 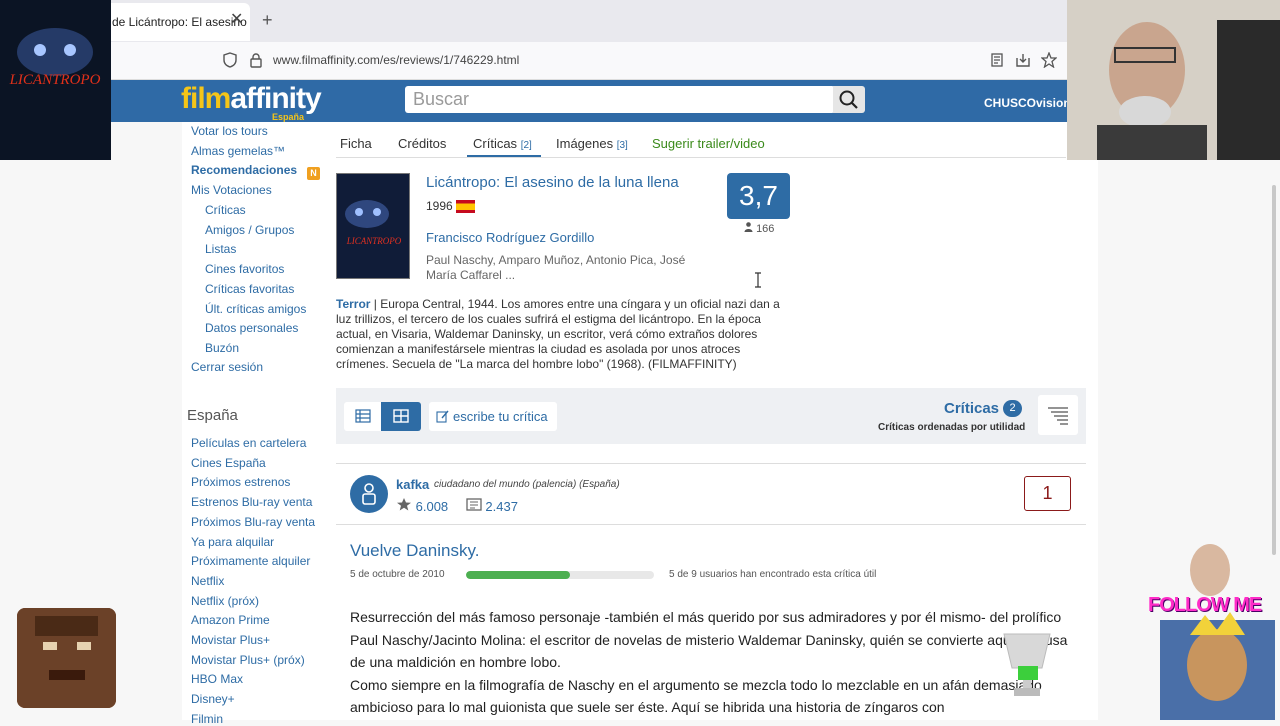 What do you see at coordinates (708, 143) in the screenshot?
I see `suggest-trailer-link: Sugerir trailer/video` at bounding box center [708, 143].